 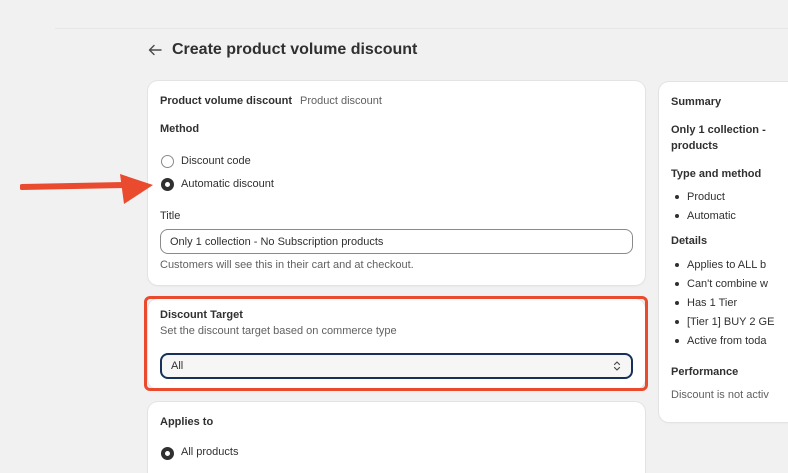 I want to click on all-products-label: All products, so click(x=210, y=452).